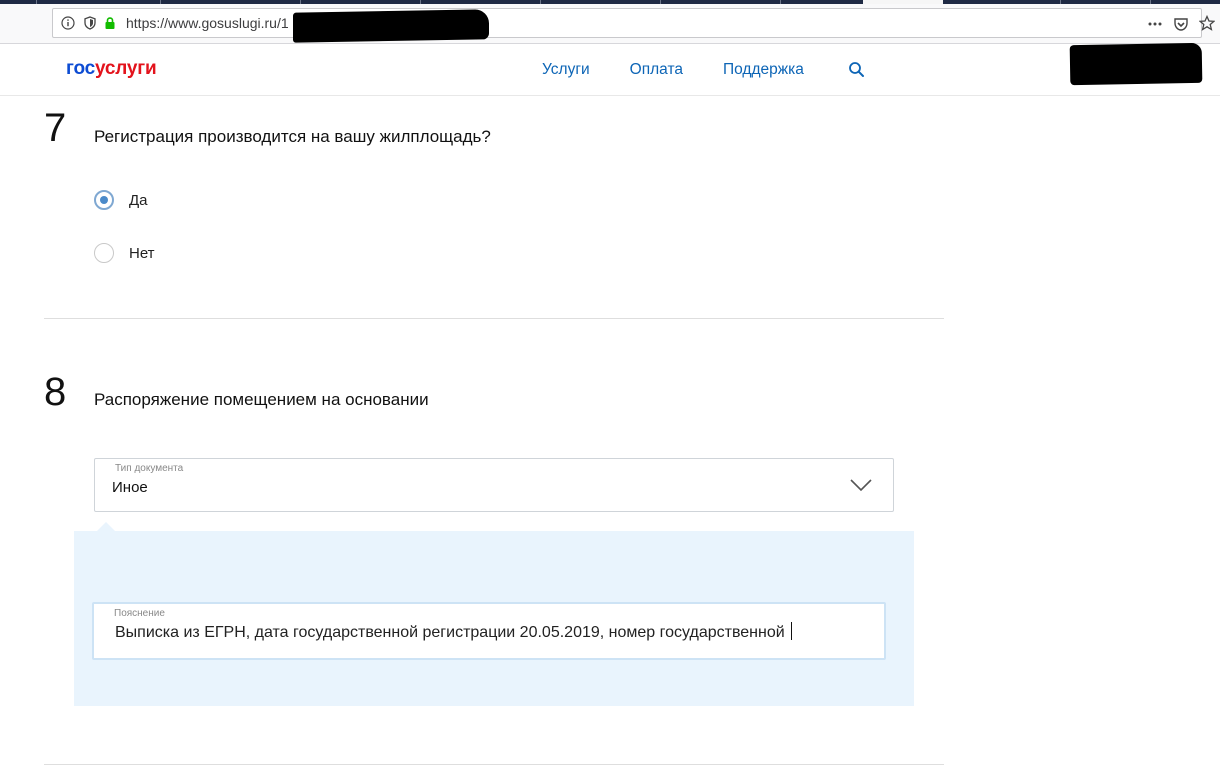 This screenshot has height=772, width=1220. I want to click on main-nav: Услуги Оплата Поддержка, so click(673, 70).